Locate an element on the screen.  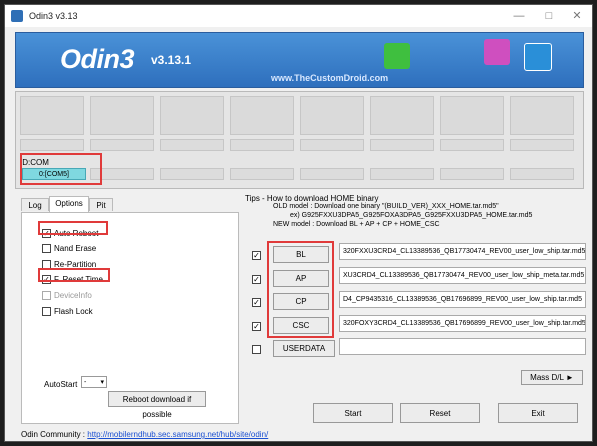
chevron-down-icon: ▾ is located at coordinates (102, 382).